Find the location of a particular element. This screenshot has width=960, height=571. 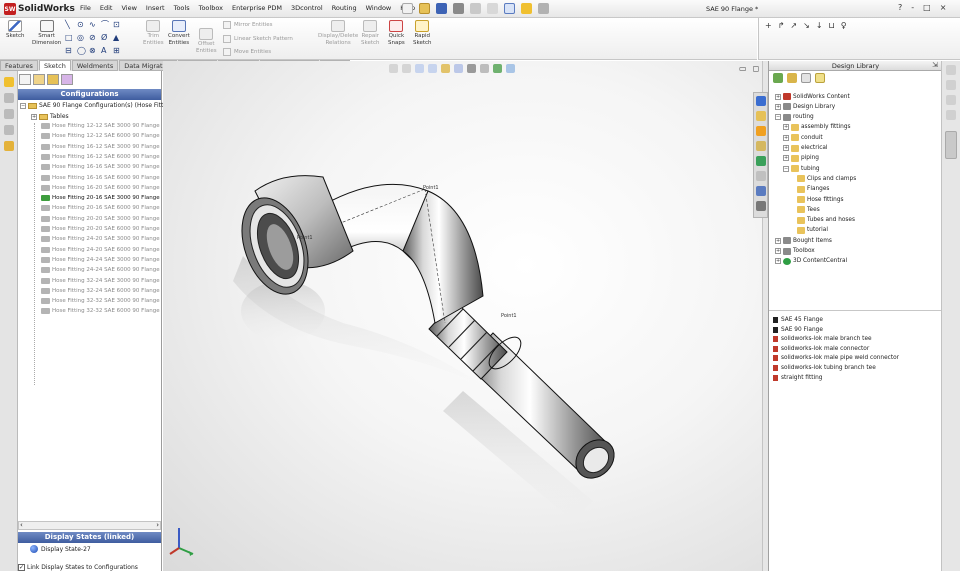

options-icon is located at coordinates (543, 8).